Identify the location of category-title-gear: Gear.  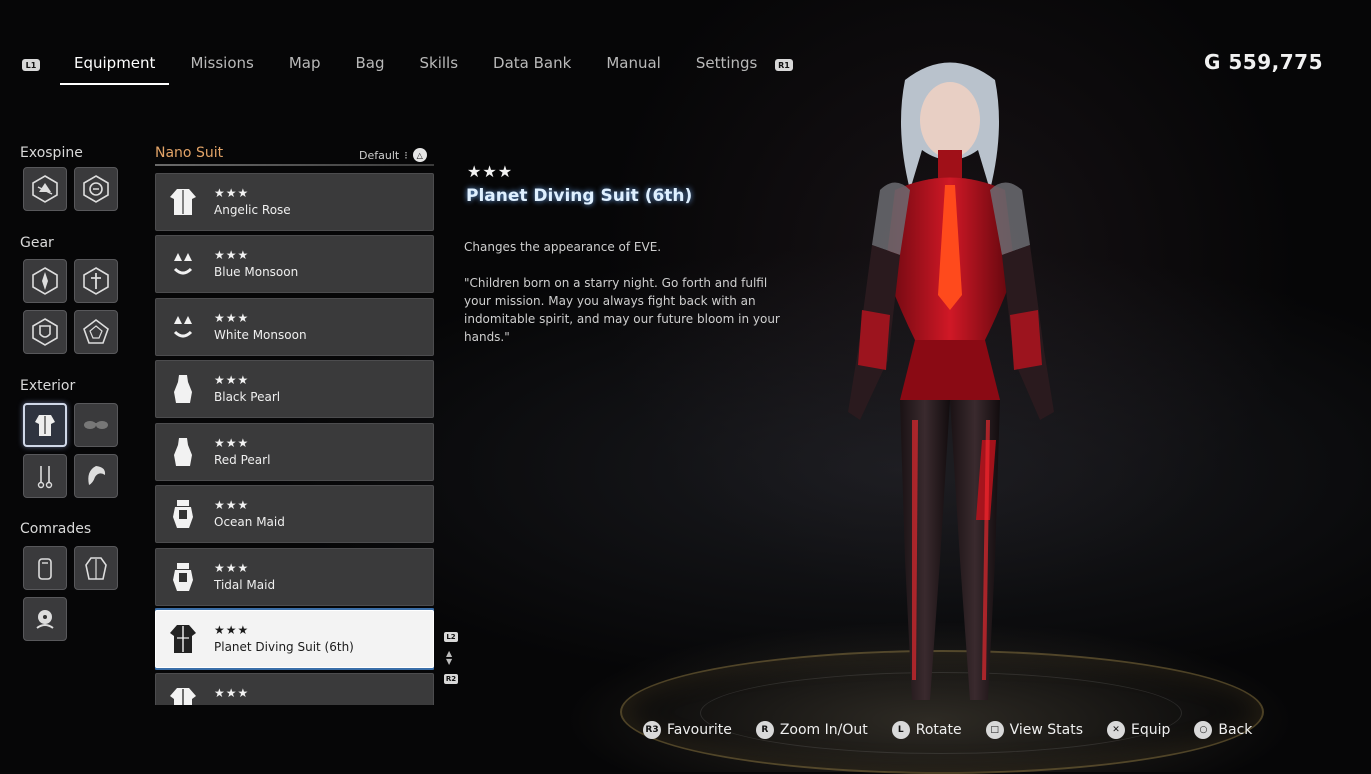
(37, 243).